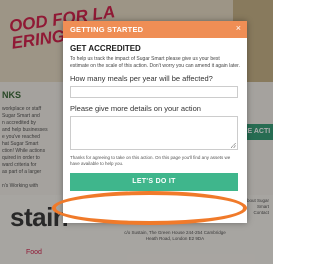 The width and height of the screenshot is (320, 264). What do you see at coordinates (154, 182) in the screenshot?
I see `lets-do-it-button: LET'S DO IT` at bounding box center [154, 182].